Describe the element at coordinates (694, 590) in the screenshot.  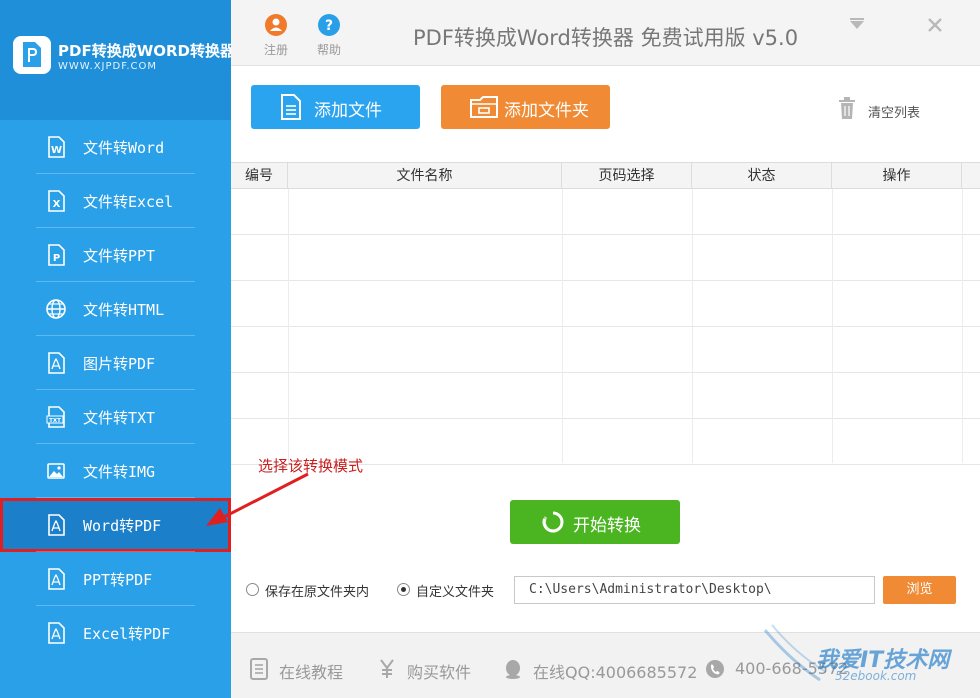
I see `output-path-input: C:\Users\Administrator\Desktop\` at that location.